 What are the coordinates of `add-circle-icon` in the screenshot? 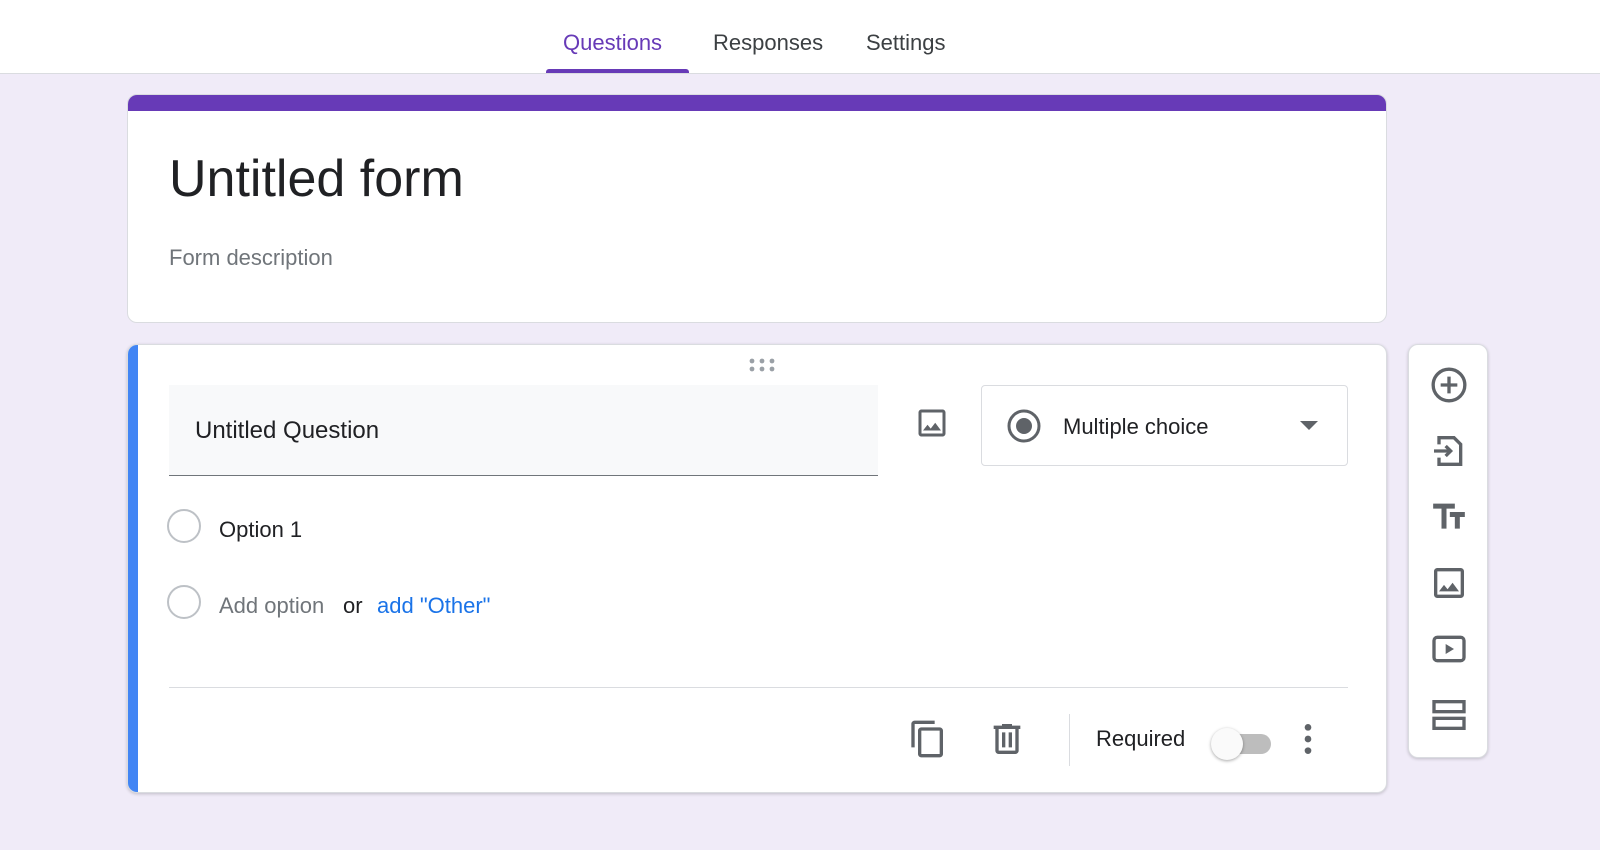 It's located at (1449, 385).